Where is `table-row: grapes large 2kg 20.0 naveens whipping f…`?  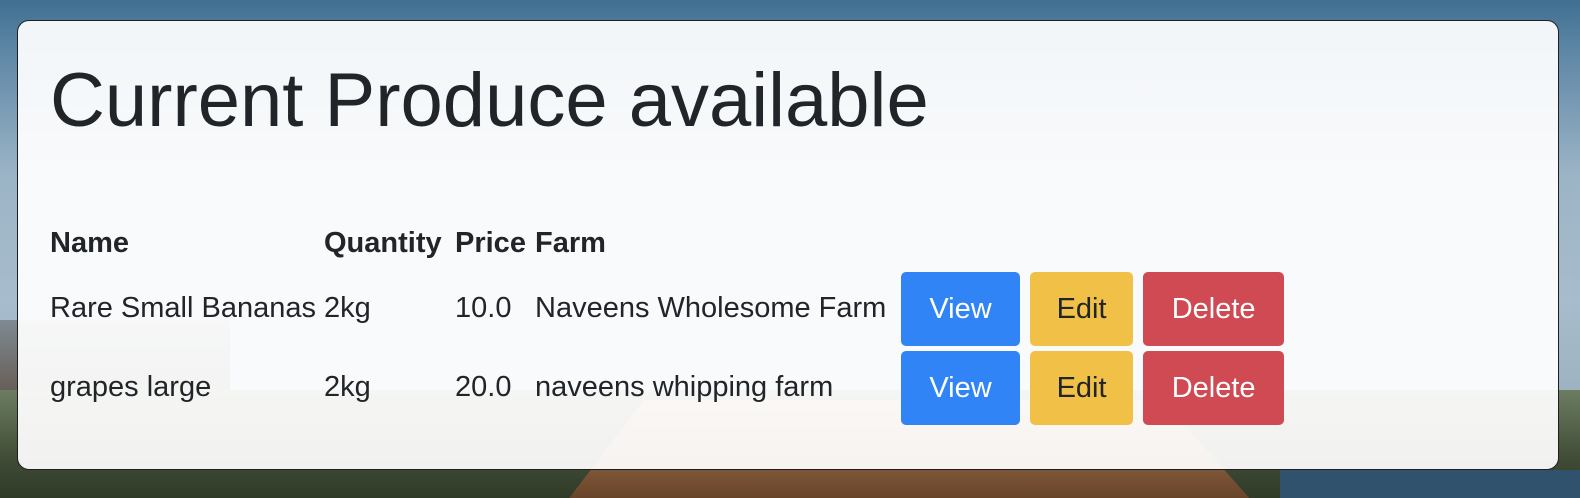
table-row: grapes large 2kg 20.0 naveens whipping f… is located at coordinates (668, 387).